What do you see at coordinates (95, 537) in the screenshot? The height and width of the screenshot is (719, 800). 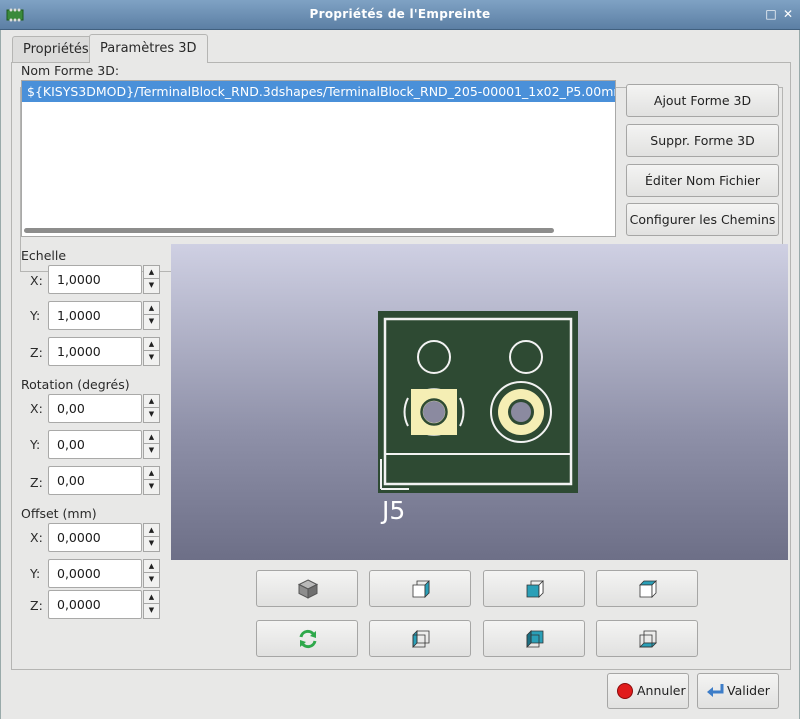 I see `offset-x-input: 0,0000` at bounding box center [95, 537].